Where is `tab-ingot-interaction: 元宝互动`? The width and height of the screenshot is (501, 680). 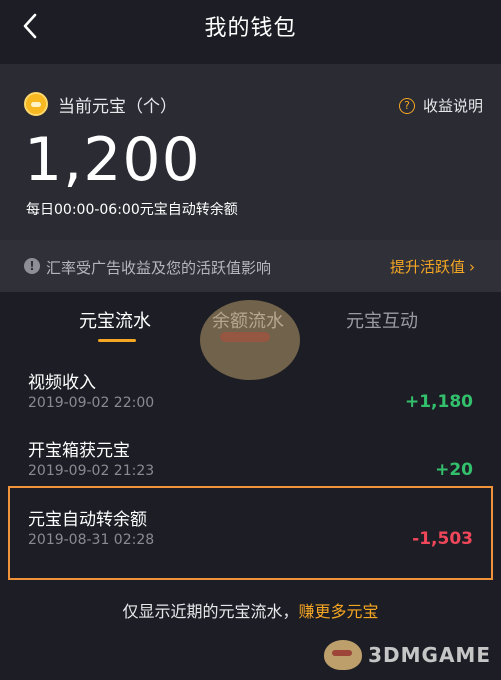 tab-ingot-interaction: 元宝互动 is located at coordinates (382, 320).